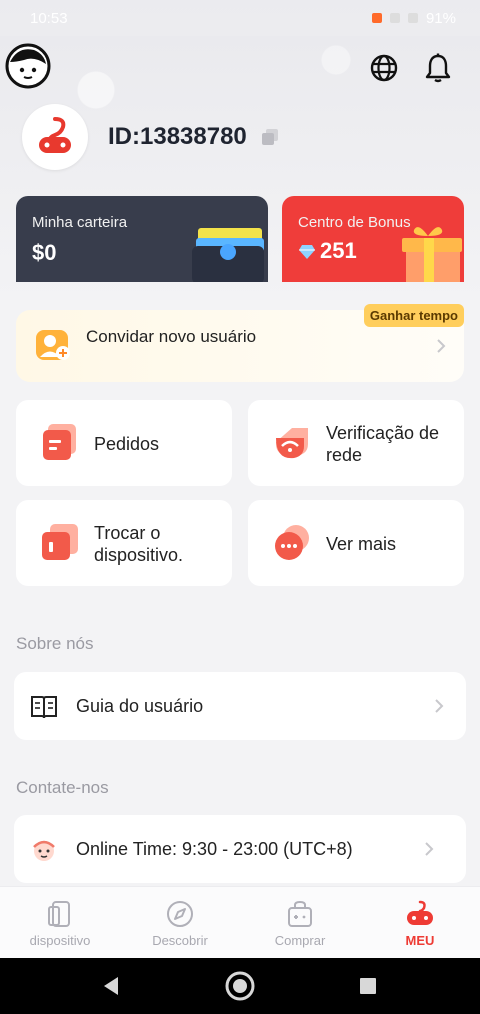 This screenshot has height=1014, width=480. Describe the element at coordinates (53, 345) in the screenshot. I see `invite-user-icon` at that location.